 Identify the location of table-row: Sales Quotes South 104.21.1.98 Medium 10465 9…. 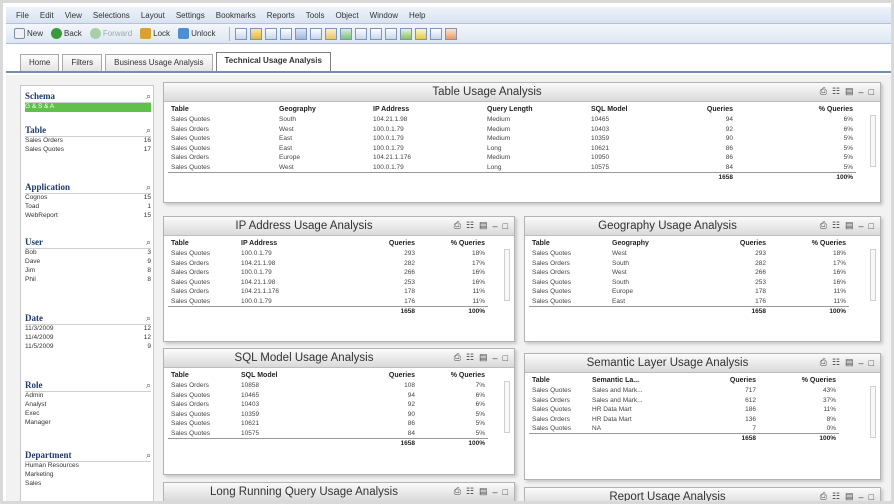
(512, 120).